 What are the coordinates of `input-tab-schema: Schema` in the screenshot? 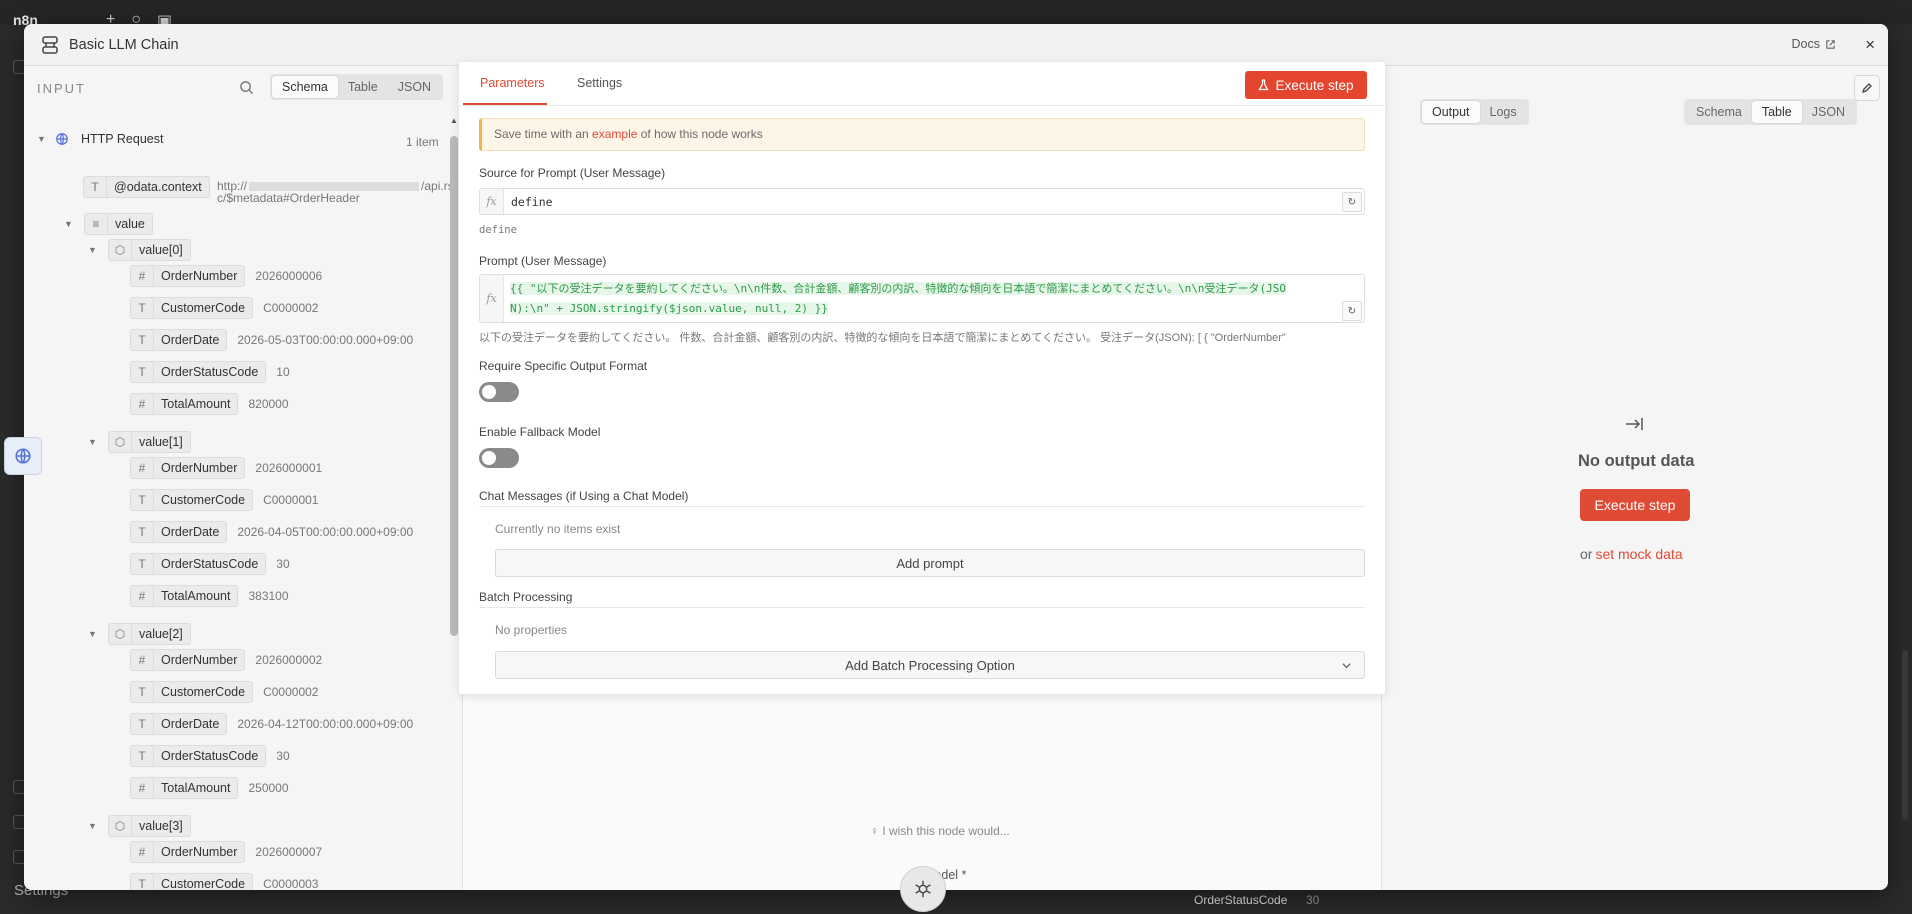 It's located at (305, 87).